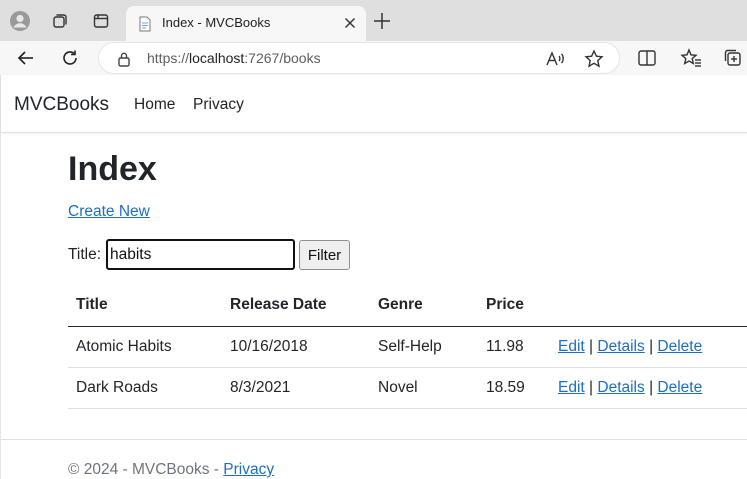  I want to click on column-header-genre: Genre, so click(424, 305).